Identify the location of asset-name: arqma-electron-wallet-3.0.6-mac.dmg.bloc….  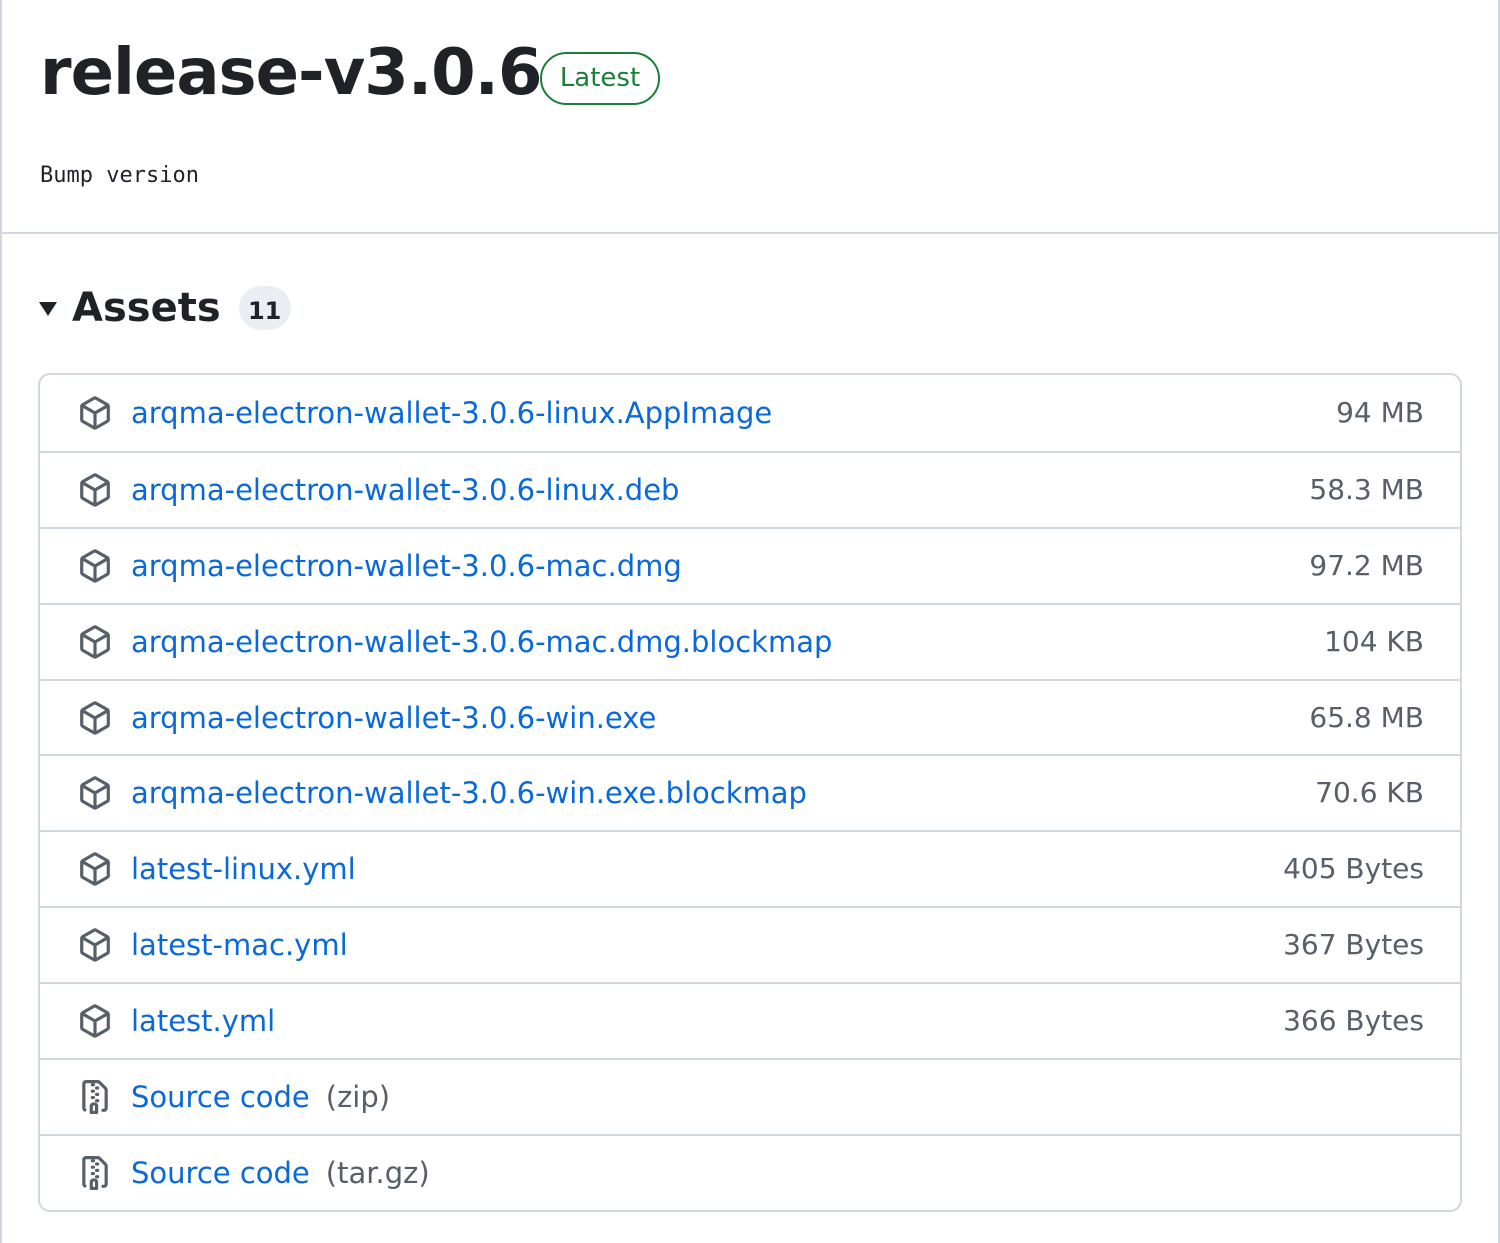
(482, 641).